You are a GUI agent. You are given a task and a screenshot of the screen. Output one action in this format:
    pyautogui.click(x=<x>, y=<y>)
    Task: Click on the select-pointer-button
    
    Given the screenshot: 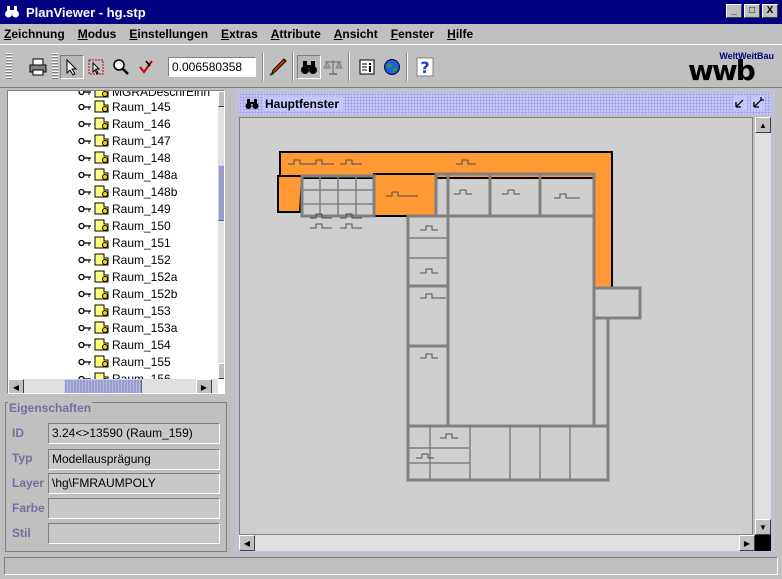 What is the action you would take?
    pyautogui.click(x=72, y=67)
    